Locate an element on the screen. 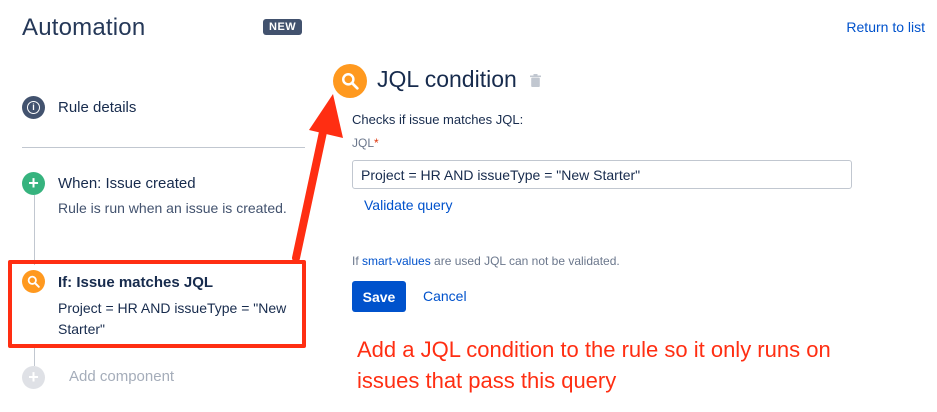 The image size is (937, 412). required-mark: * is located at coordinates (376, 143).